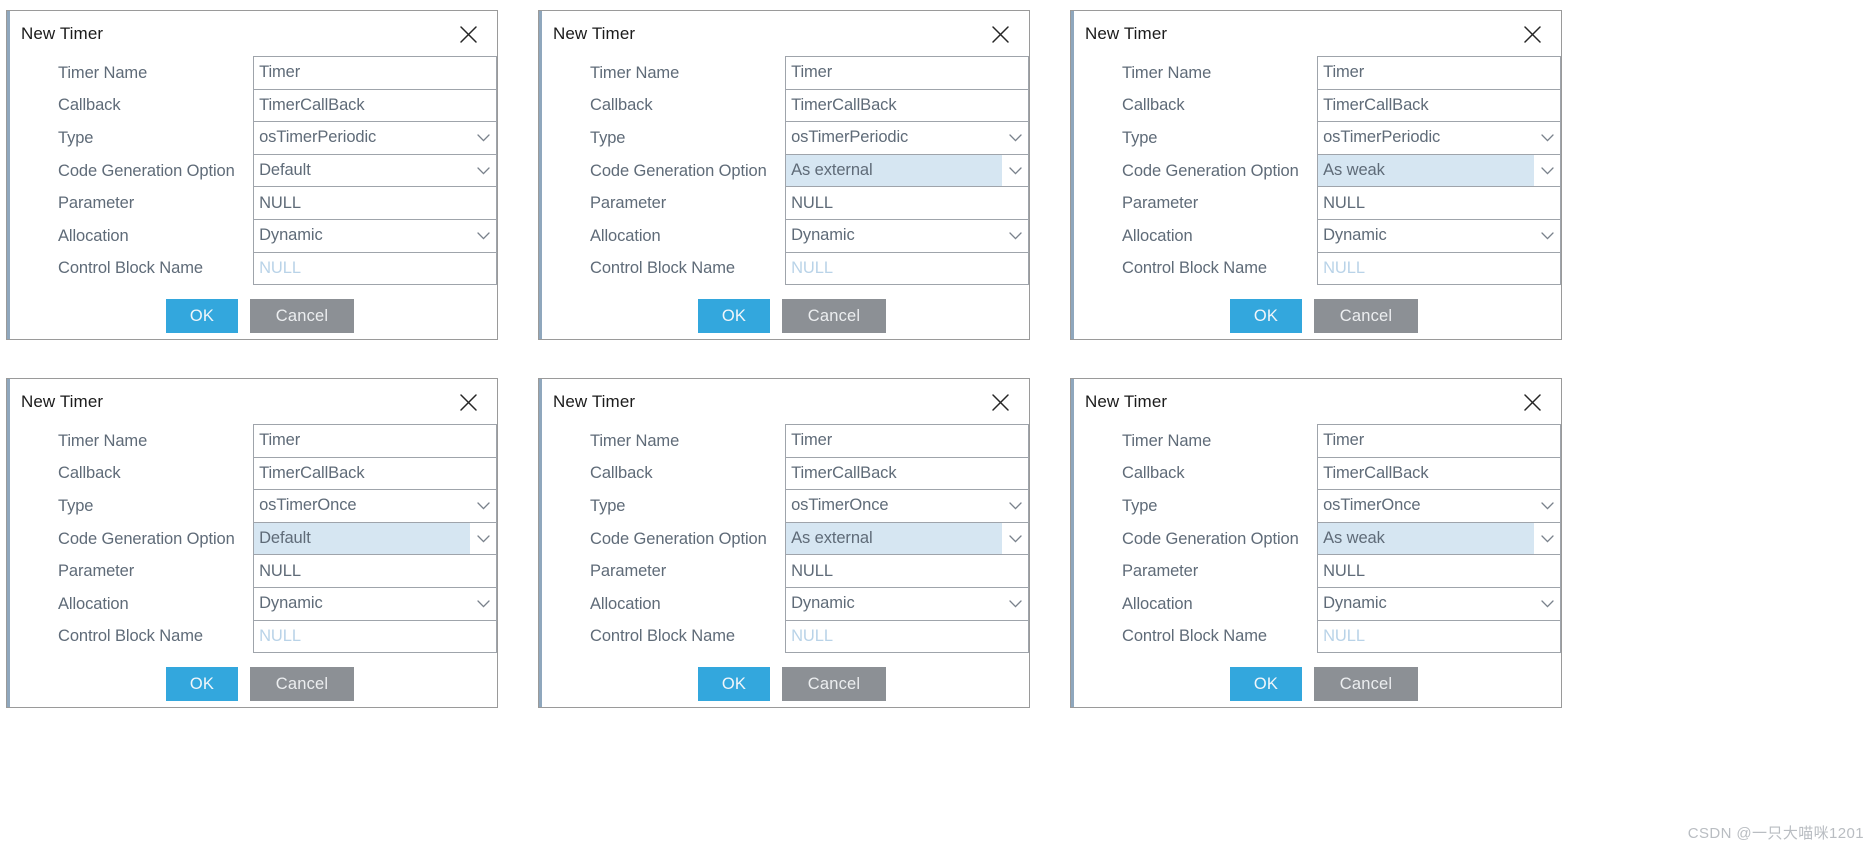 This screenshot has width=1874, height=861. What do you see at coordinates (784, 268) in the screenshot?
I see `form-row-control-block-name: Control Block Name NULL` at bounding box center [784, 268].